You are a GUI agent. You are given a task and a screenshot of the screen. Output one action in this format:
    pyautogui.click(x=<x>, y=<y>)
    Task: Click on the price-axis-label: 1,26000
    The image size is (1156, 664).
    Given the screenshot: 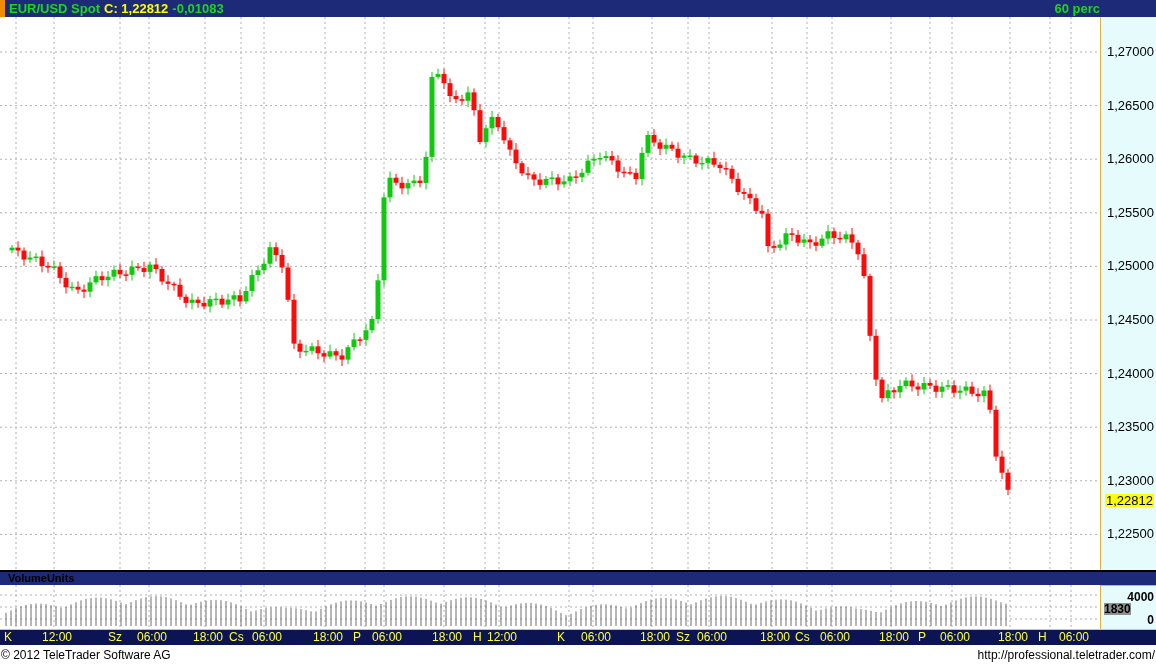 What is the action you would take?
    pyautogui.click(x=1130, y=159)
    